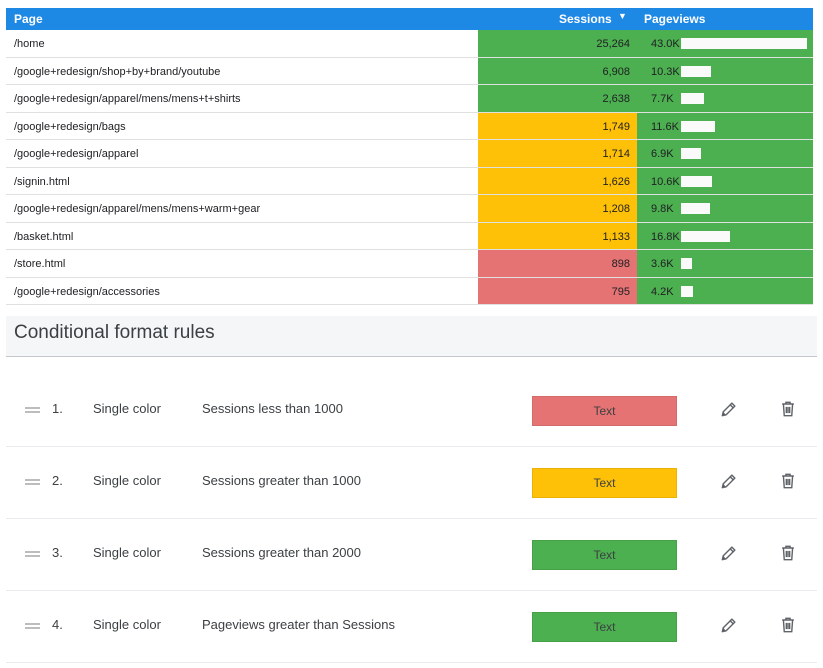 The width and height of the screenshot is (823, 668). What do you see at coordinates (281, 552) in the screenshot?
I see `rule-condition: Sessions greater than 2000` at bounding box center [281, 552].